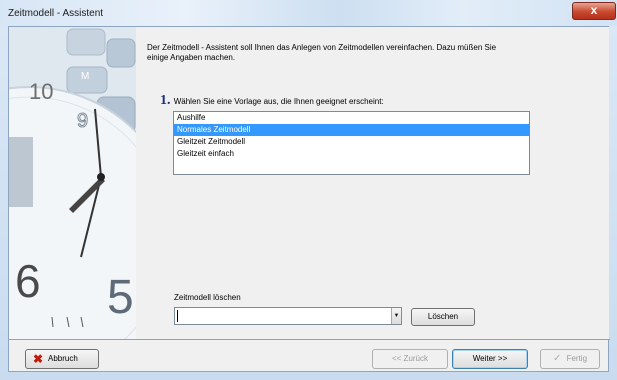 The width and height of the screenshot is (617, 380). Describe the element at coordinates (82, 121) in the screenshot. I see `svg-text: 9` at that location.